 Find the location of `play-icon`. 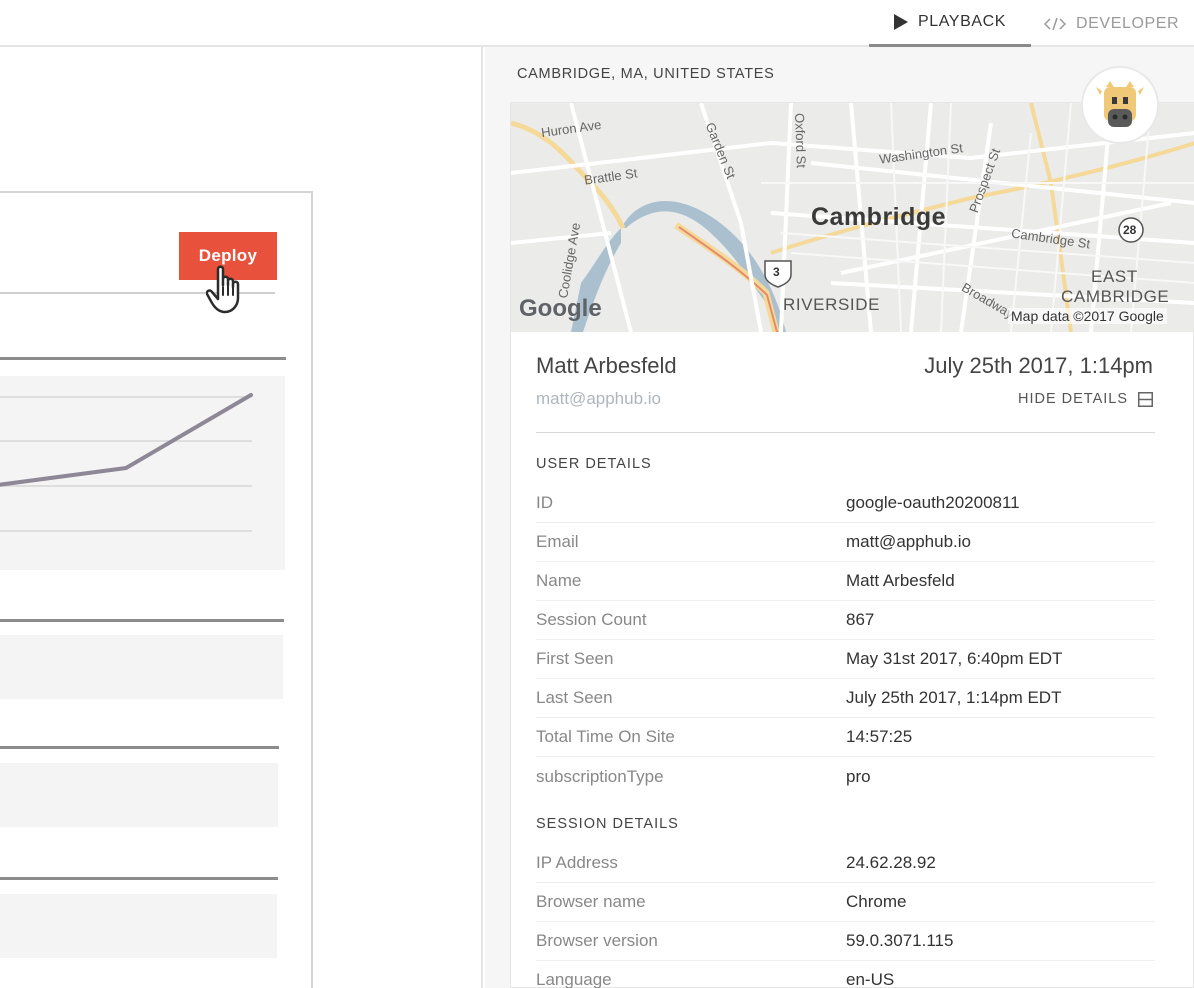

play-icon is located at coordinates (900, 22).